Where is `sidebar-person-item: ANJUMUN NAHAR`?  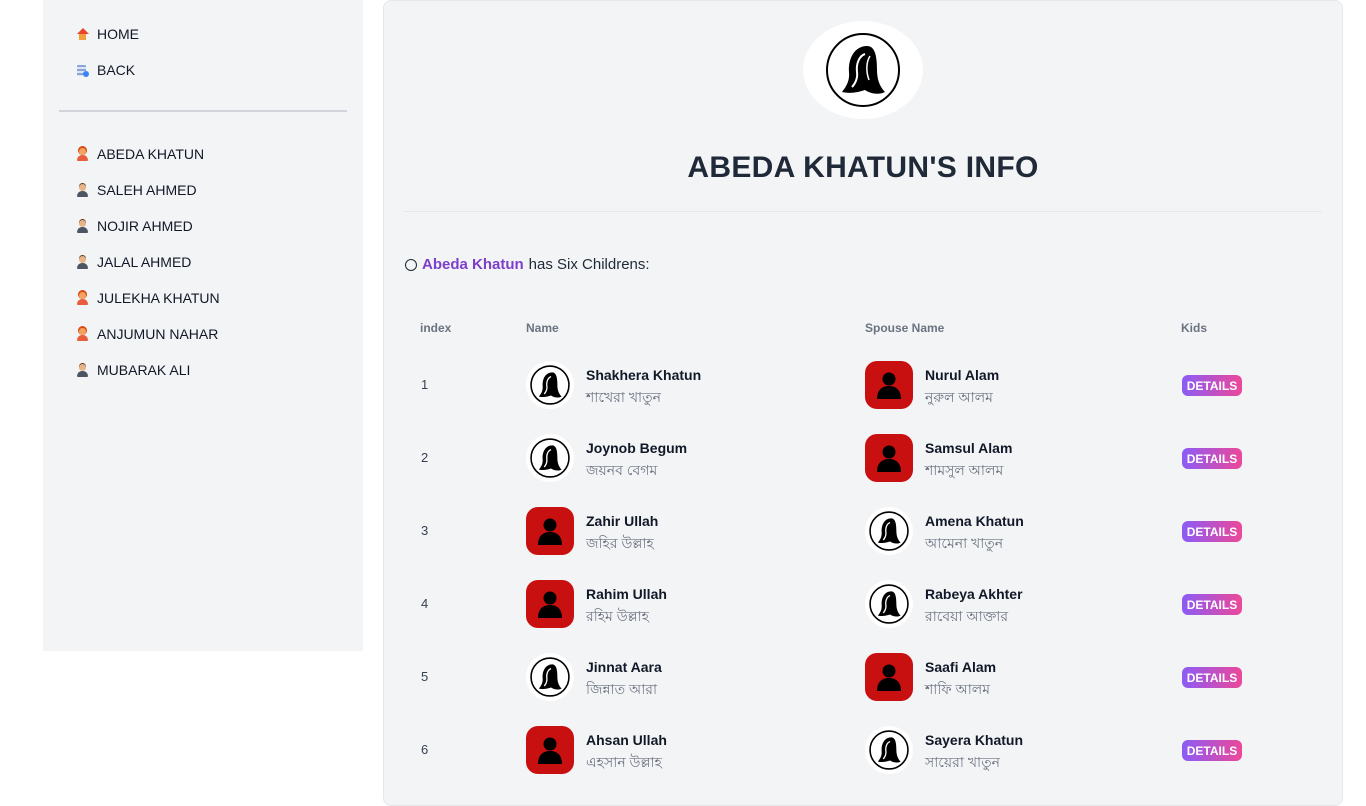
sidebar-person-item: ANJUMUN NAHAR is located at coordinates (147, 334).